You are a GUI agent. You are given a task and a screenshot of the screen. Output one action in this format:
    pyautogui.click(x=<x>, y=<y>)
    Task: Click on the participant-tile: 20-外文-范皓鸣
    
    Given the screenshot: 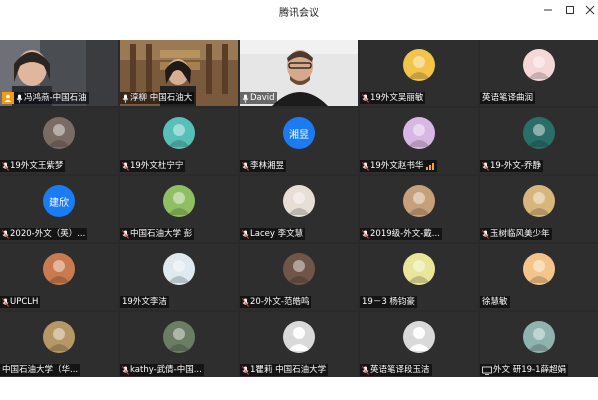 What is the action you would take?
    pyautogui.click(x=299, y=277)
    